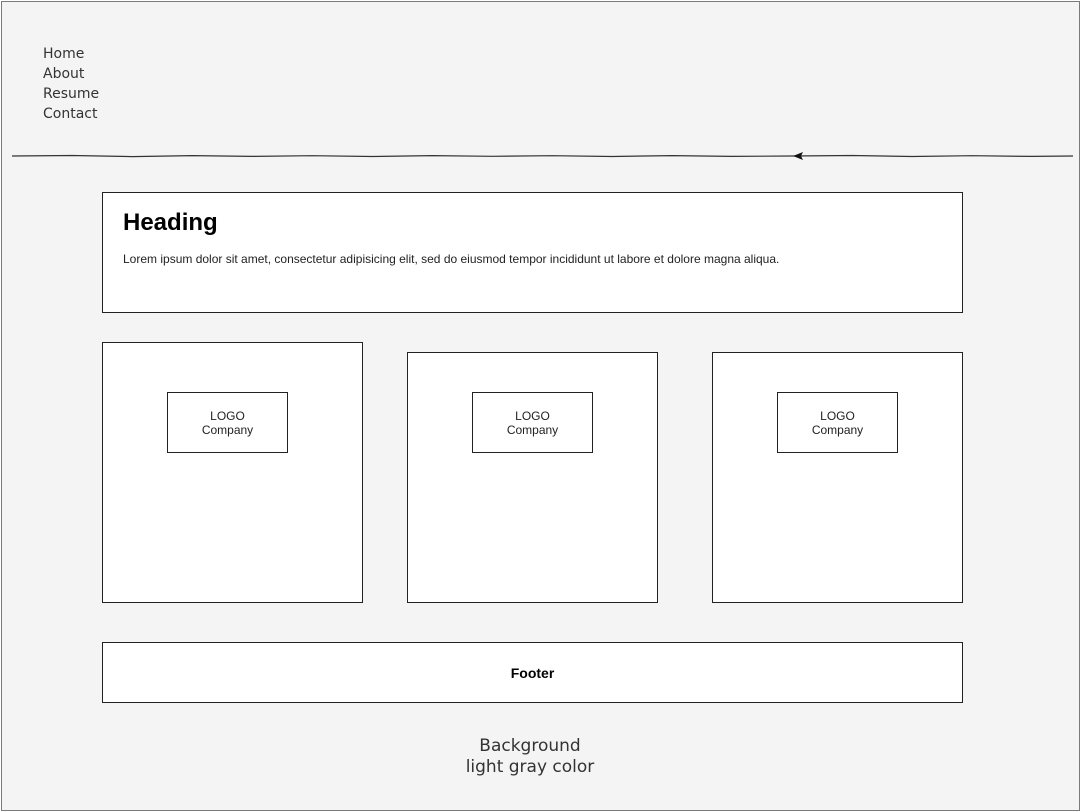  I want to click on company-logo-1: LOGO Company, so click(227, 422).